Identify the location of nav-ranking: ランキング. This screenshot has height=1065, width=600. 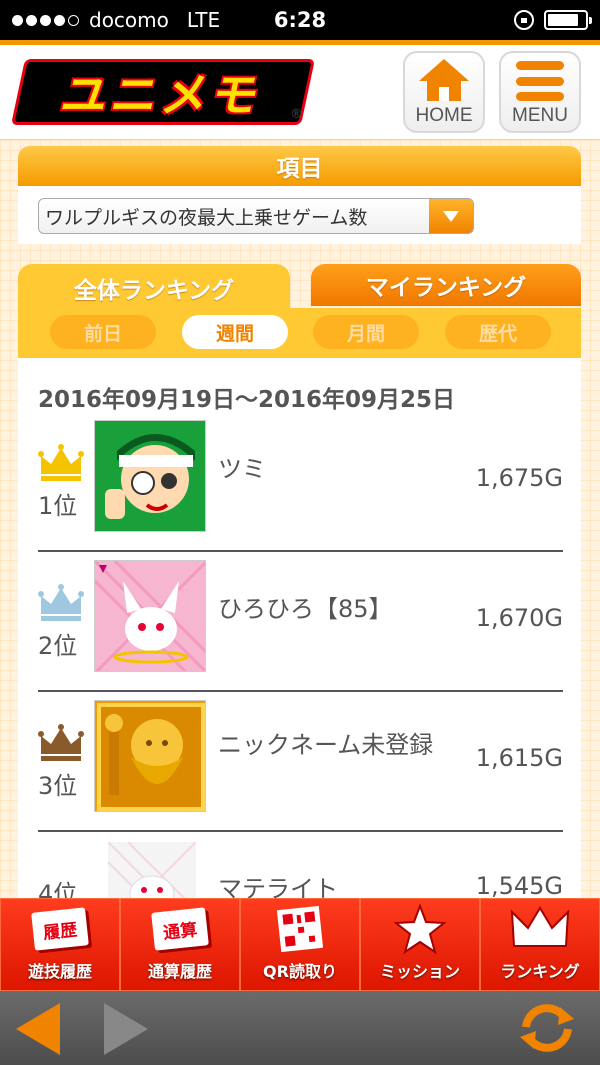
(540, 944).